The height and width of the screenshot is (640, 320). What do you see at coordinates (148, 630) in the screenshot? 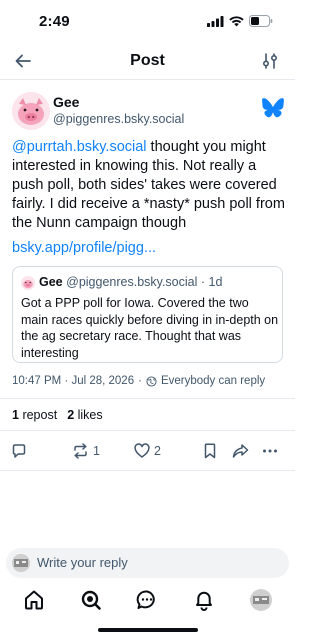
I see `home-indicator` at bounding box center [148, 630].